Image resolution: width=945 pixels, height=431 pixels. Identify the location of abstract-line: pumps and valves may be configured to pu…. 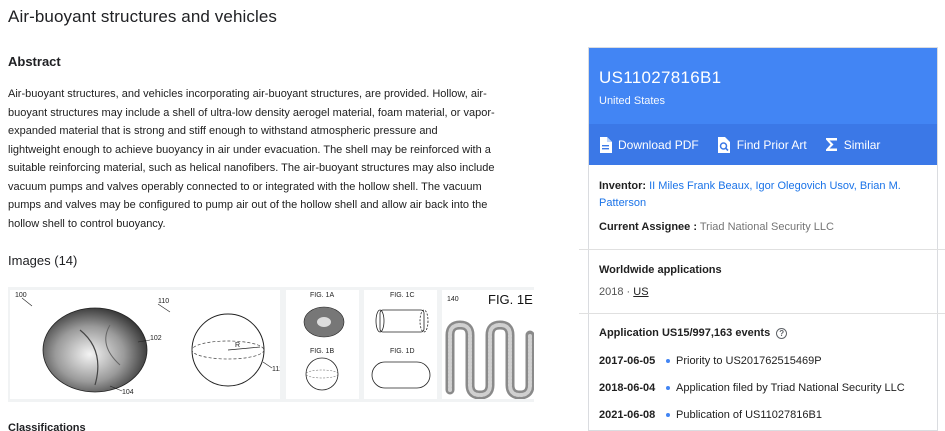
(248, 205).